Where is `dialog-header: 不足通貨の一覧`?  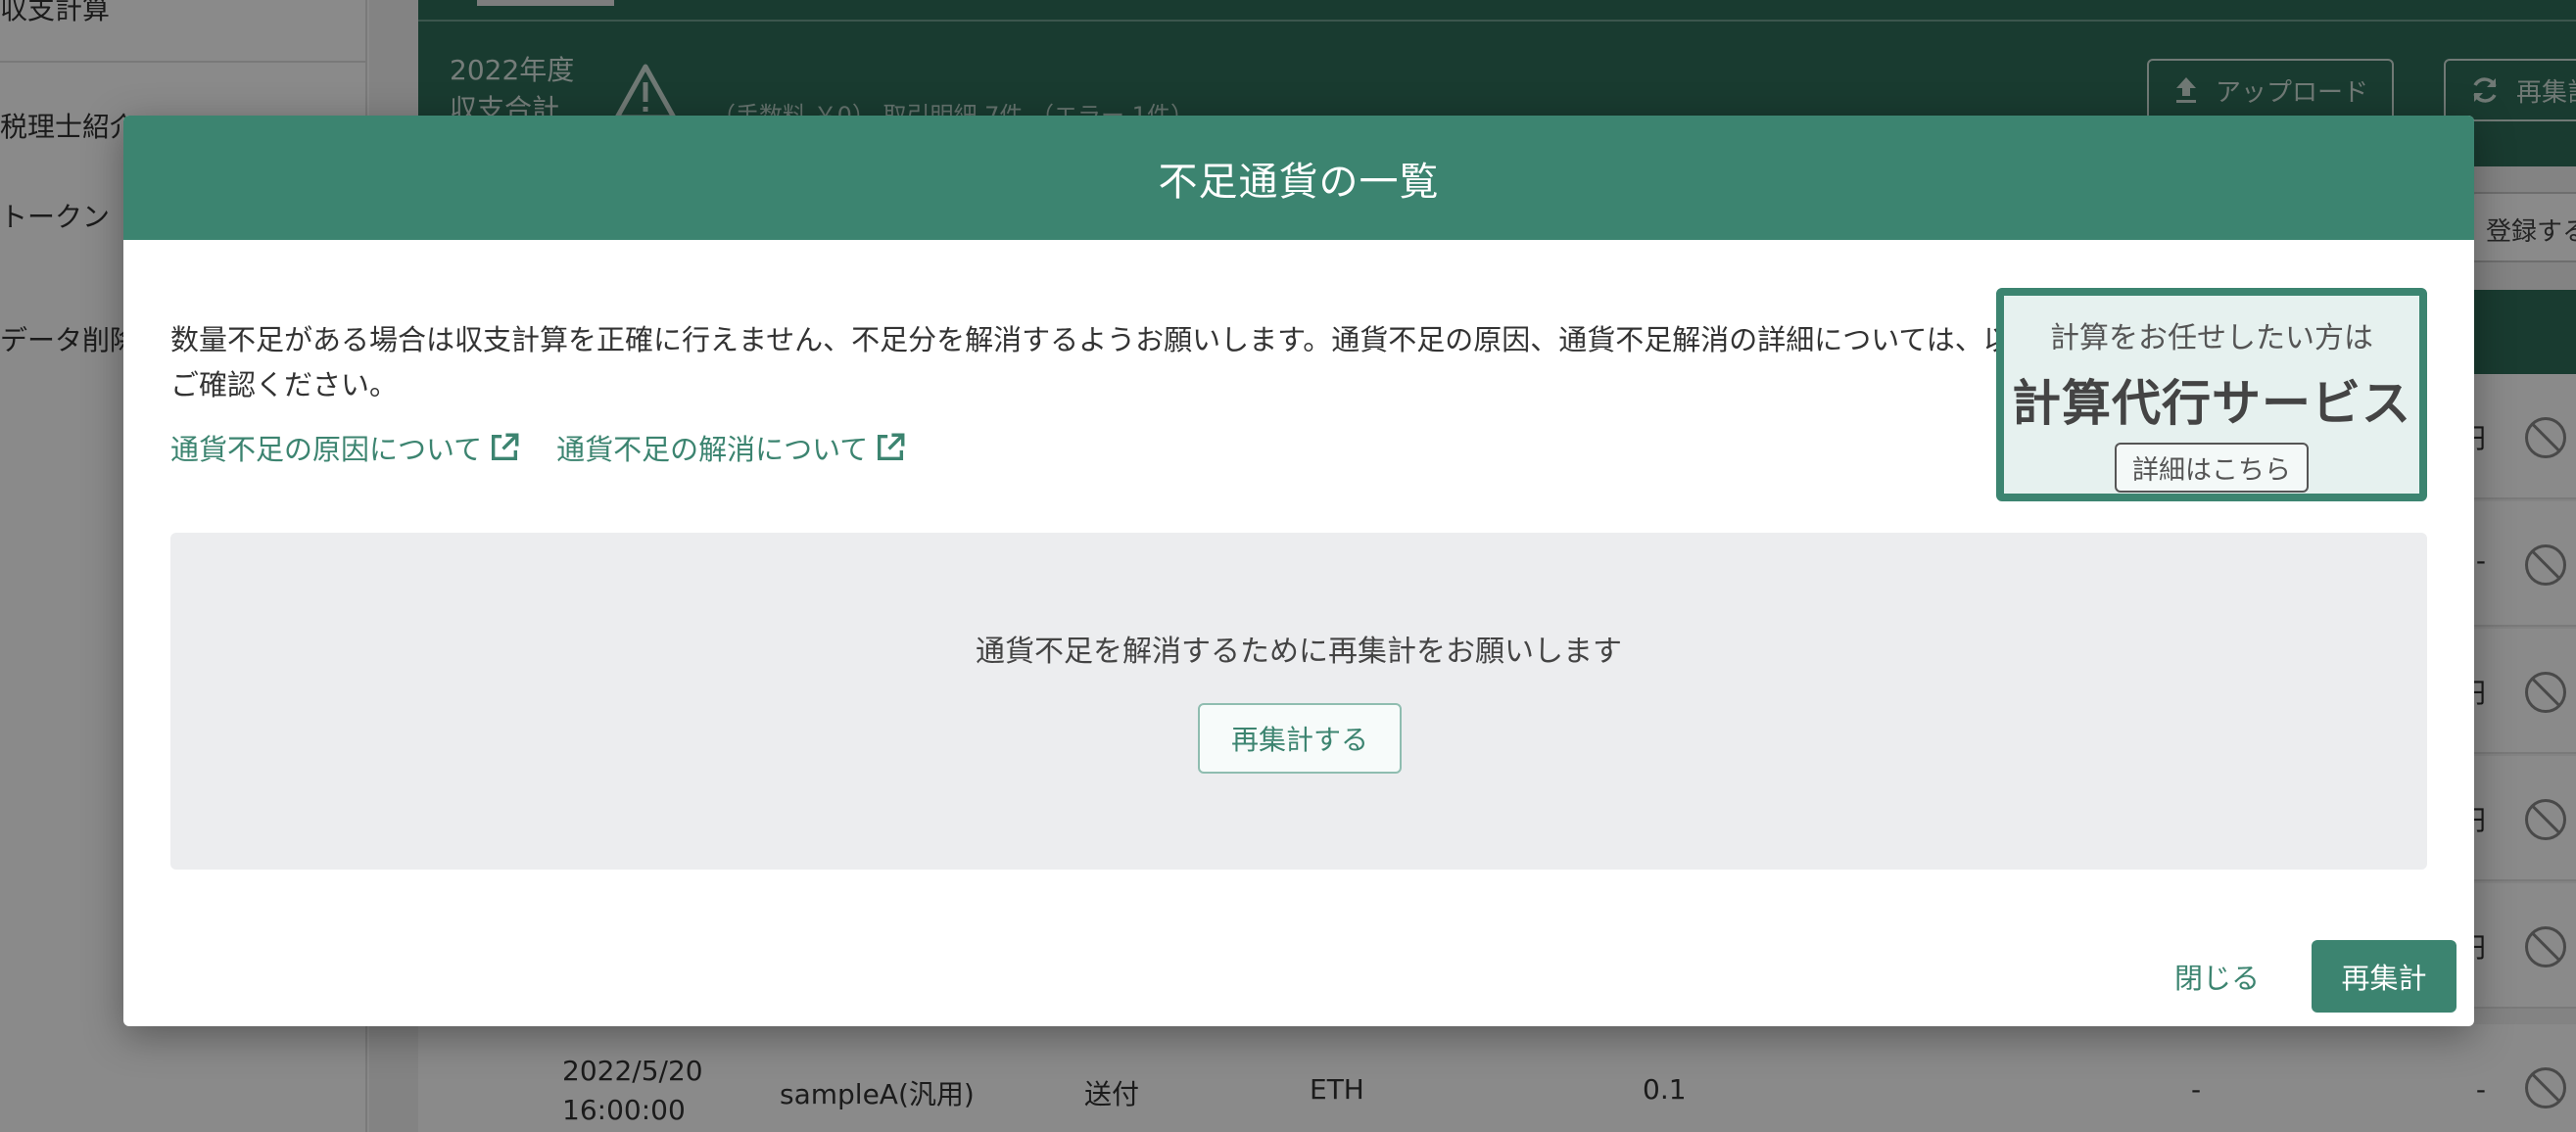 dialog-header: 不足通貨の一覧 is located at coordinates (1298, 178).